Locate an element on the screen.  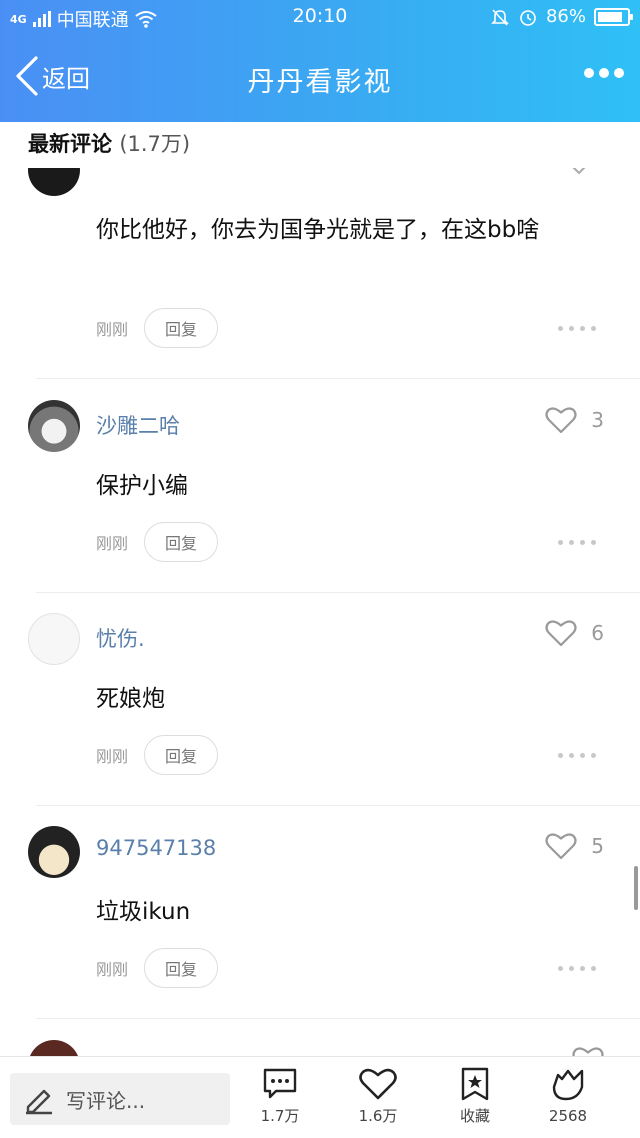
share-button: 2568 is located at coordinates (568, 1096).